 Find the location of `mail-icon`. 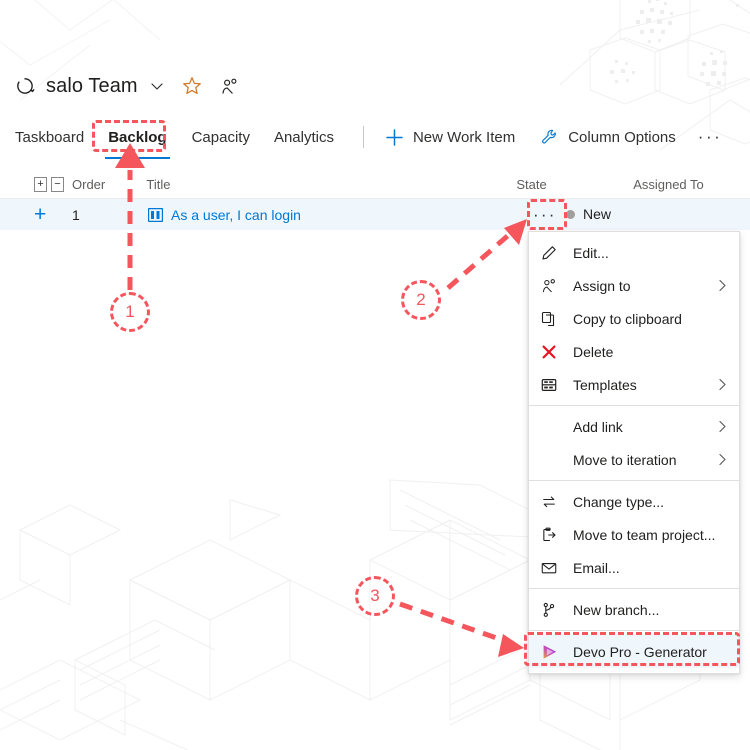

mail-icon is located at coordinates (552, 568).